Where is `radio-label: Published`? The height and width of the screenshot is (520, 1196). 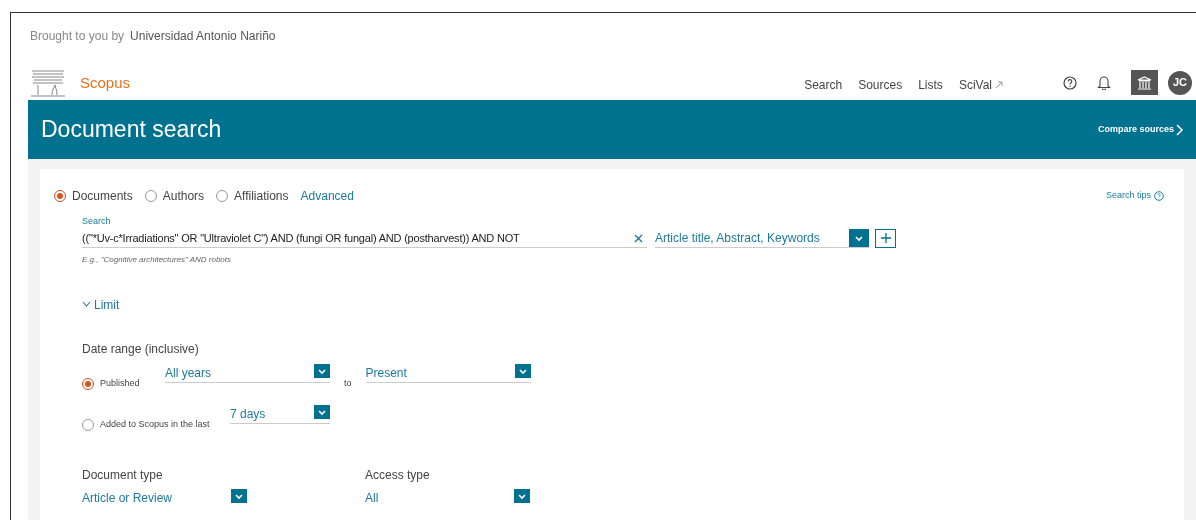
radio-label: Published is located at coordinates (120, 383).